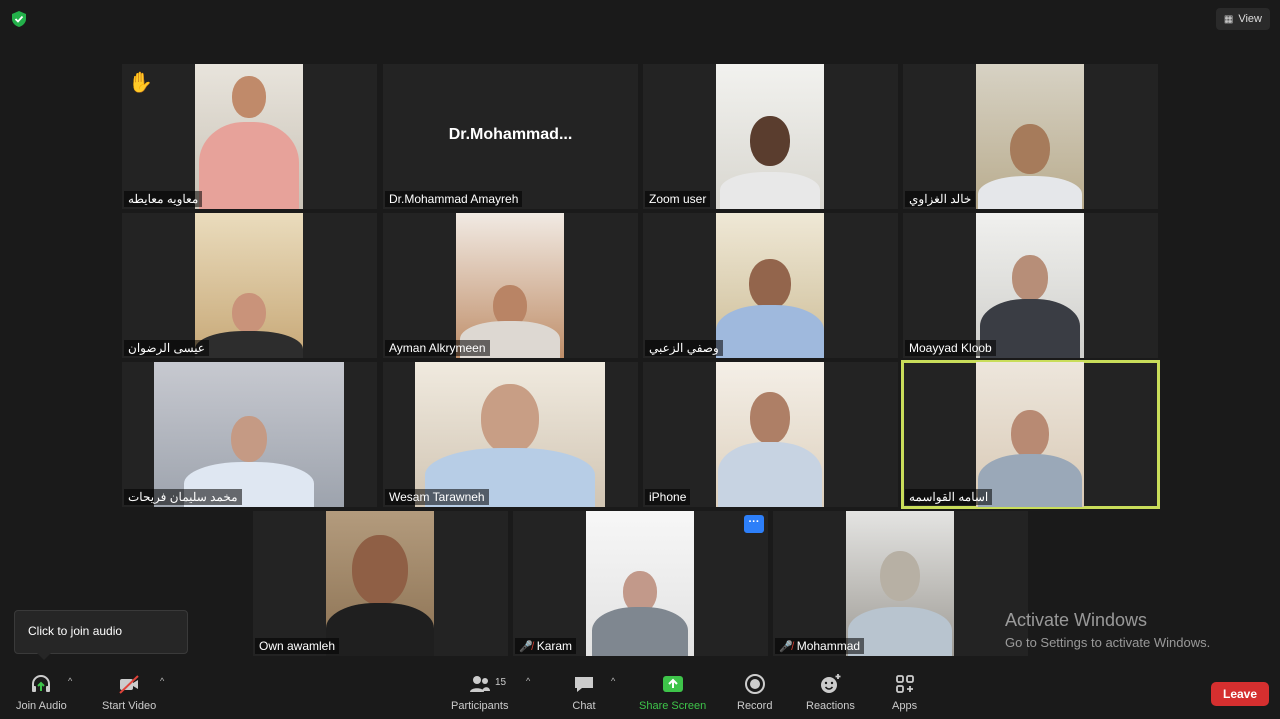  I want to click on participant-tile-active-speaker: اسامه القواسمه, so click(1030, 434).